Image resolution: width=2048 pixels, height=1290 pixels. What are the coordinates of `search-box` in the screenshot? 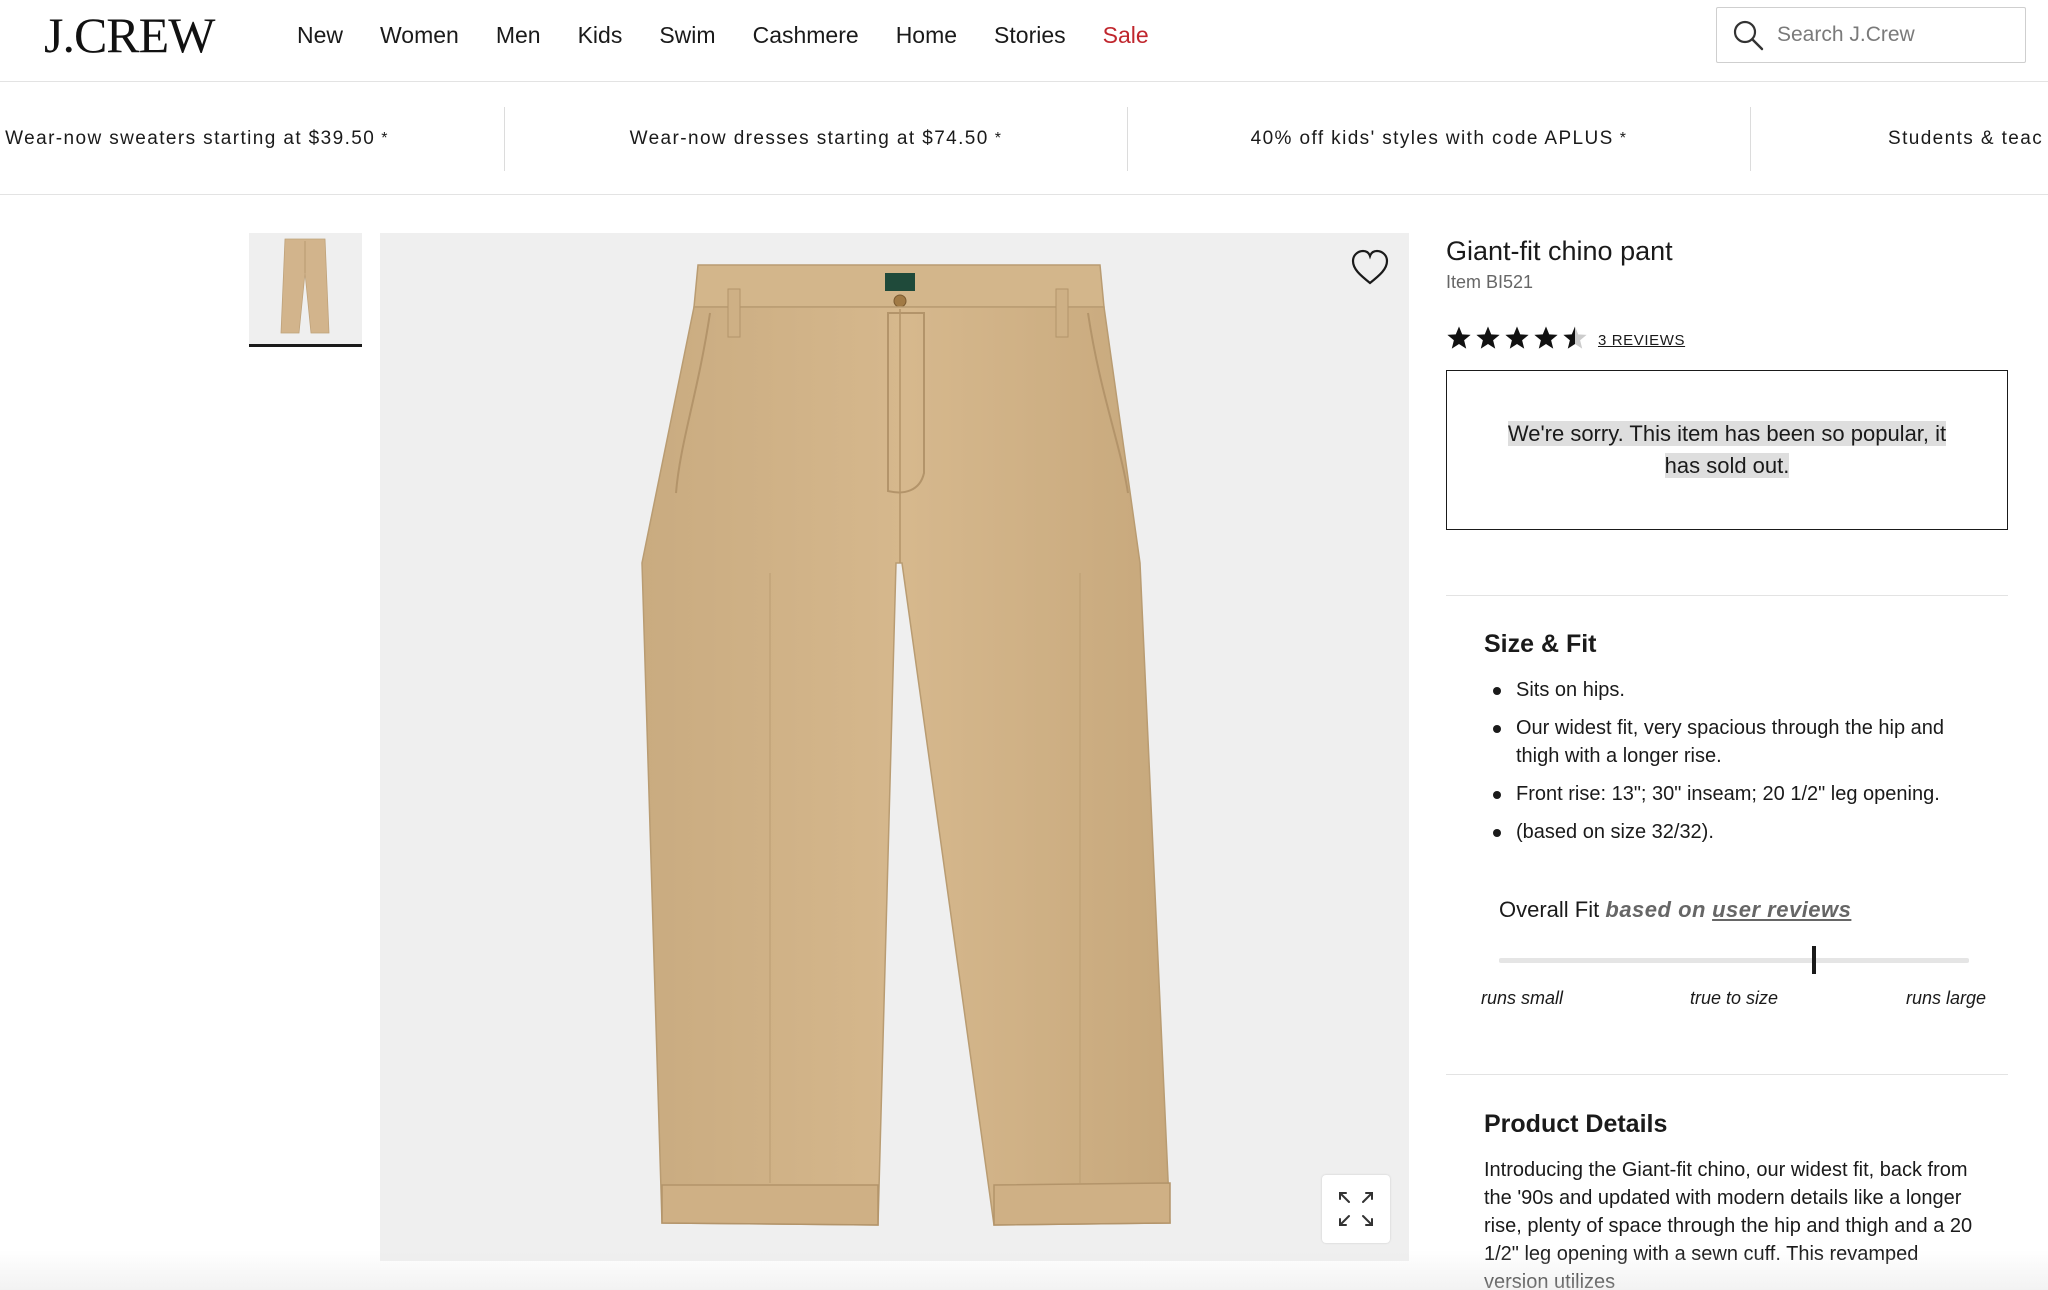 It's located at (1871, 35).